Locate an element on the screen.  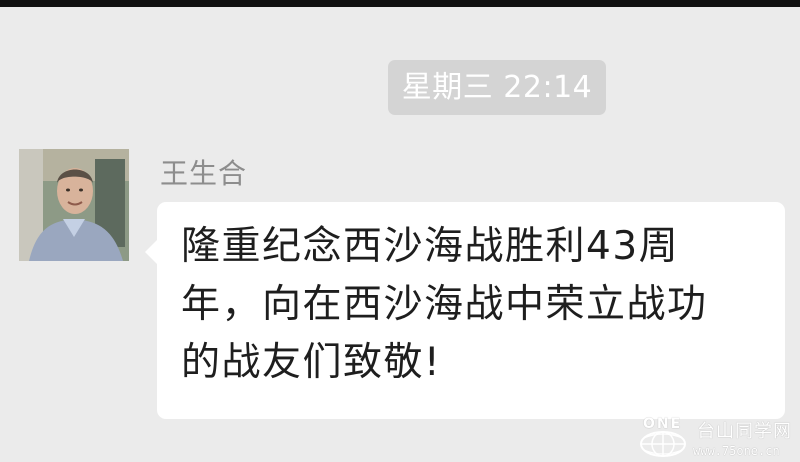
user-photo-icon is located at coordinates (74, 205).